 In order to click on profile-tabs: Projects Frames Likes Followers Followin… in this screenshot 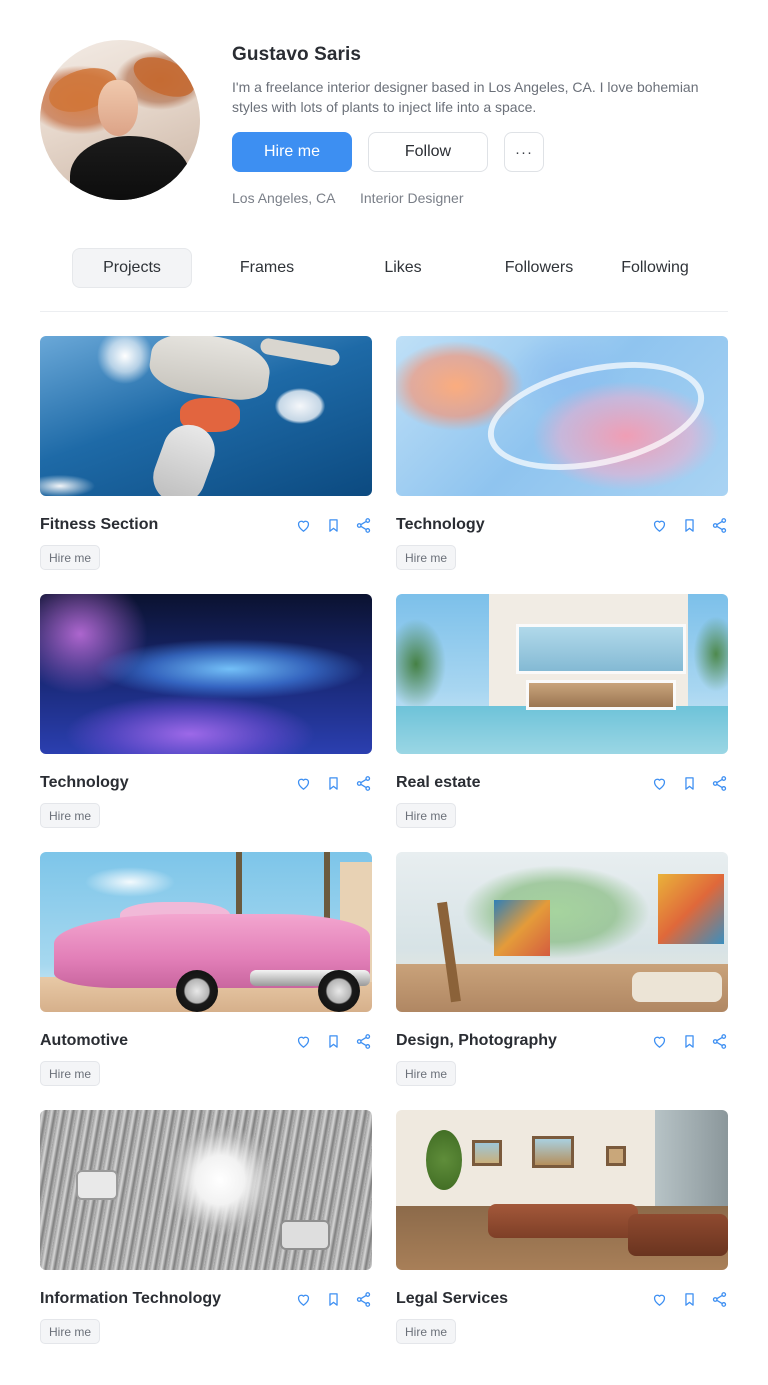, I will do `click(384, 269)`.